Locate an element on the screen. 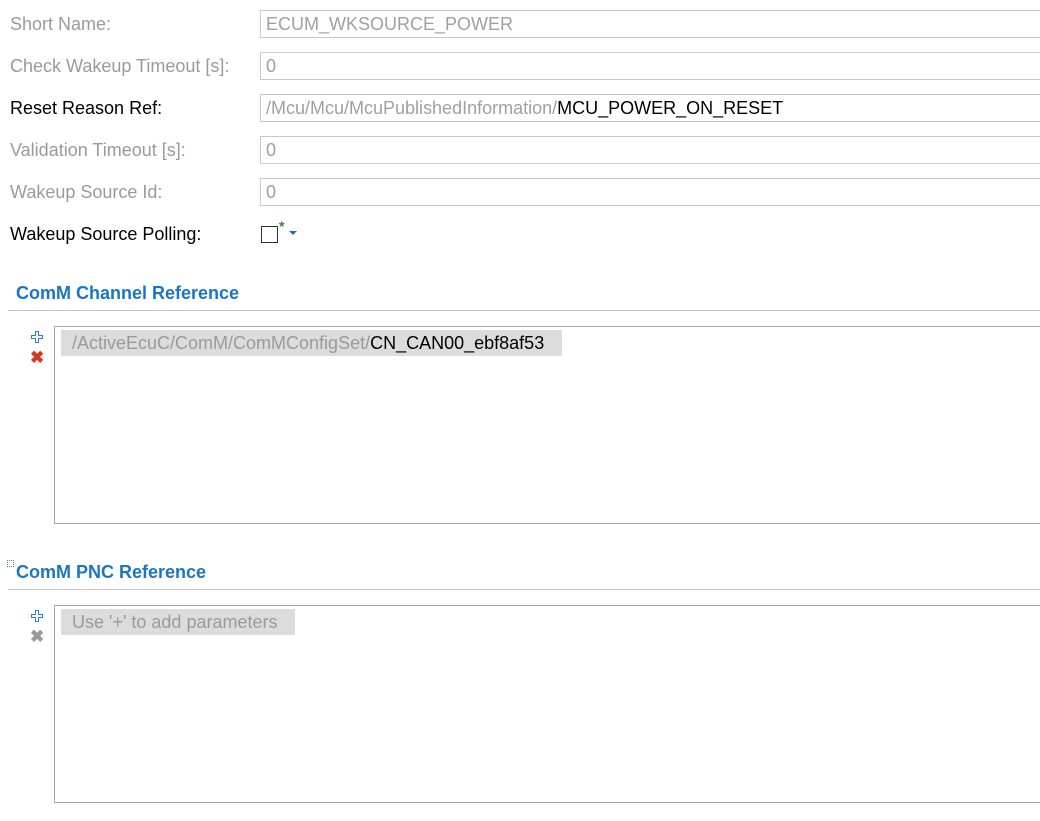 This screenshot has height=821, width=1040. comm-pnc-placeholder: Use '+' to add parameters is located at coordinates (175, 622).